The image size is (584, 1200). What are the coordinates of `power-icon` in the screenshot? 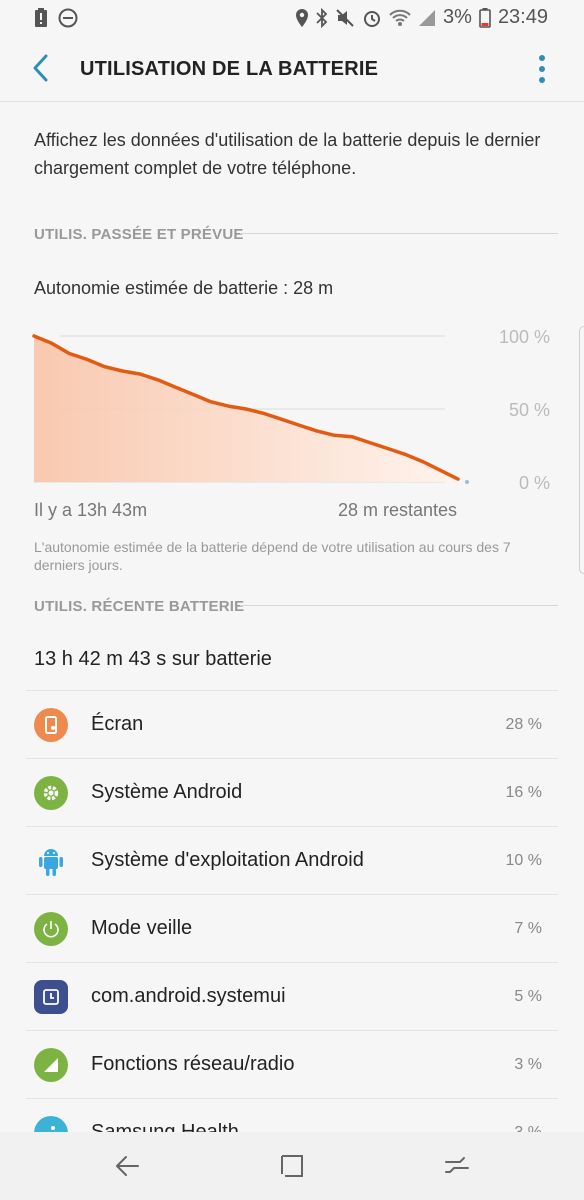 It's located at (51, 929).